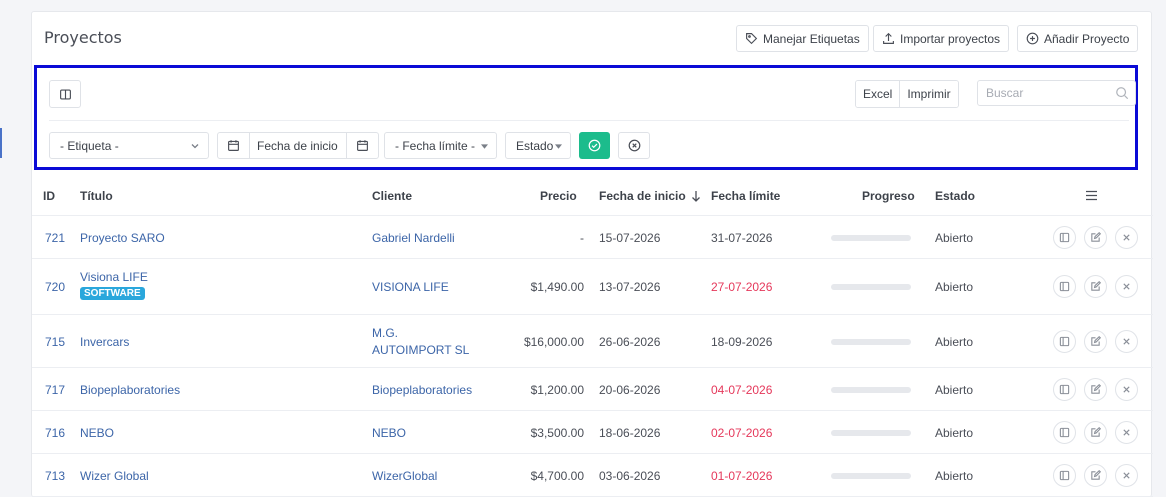 Image resolution: width=1166 pixels, height=497 pixels. I want to click on end-date-calendar-button, so click(362, 145).